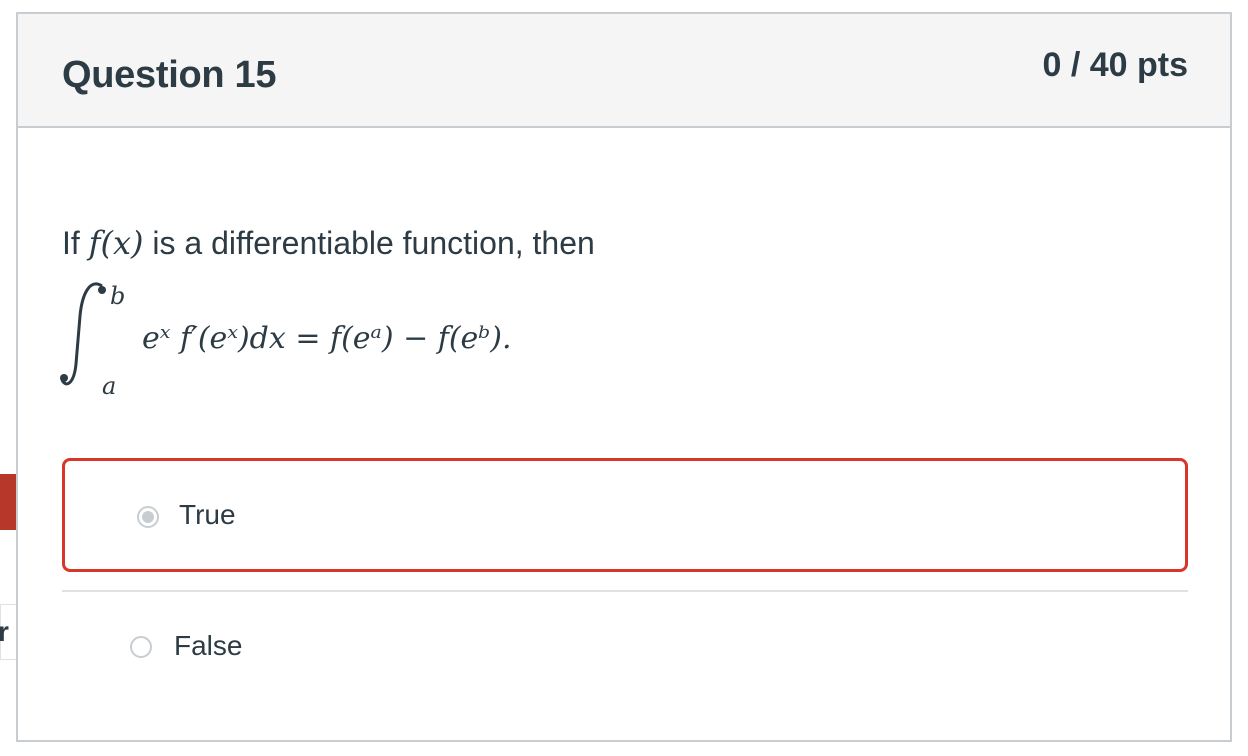 The image size is (1248, 756). I want to click on integral-equation: b a eˣ f′(eˣ)dx = f(eᵃ) − f(eᵇ)., so click(411, 341).